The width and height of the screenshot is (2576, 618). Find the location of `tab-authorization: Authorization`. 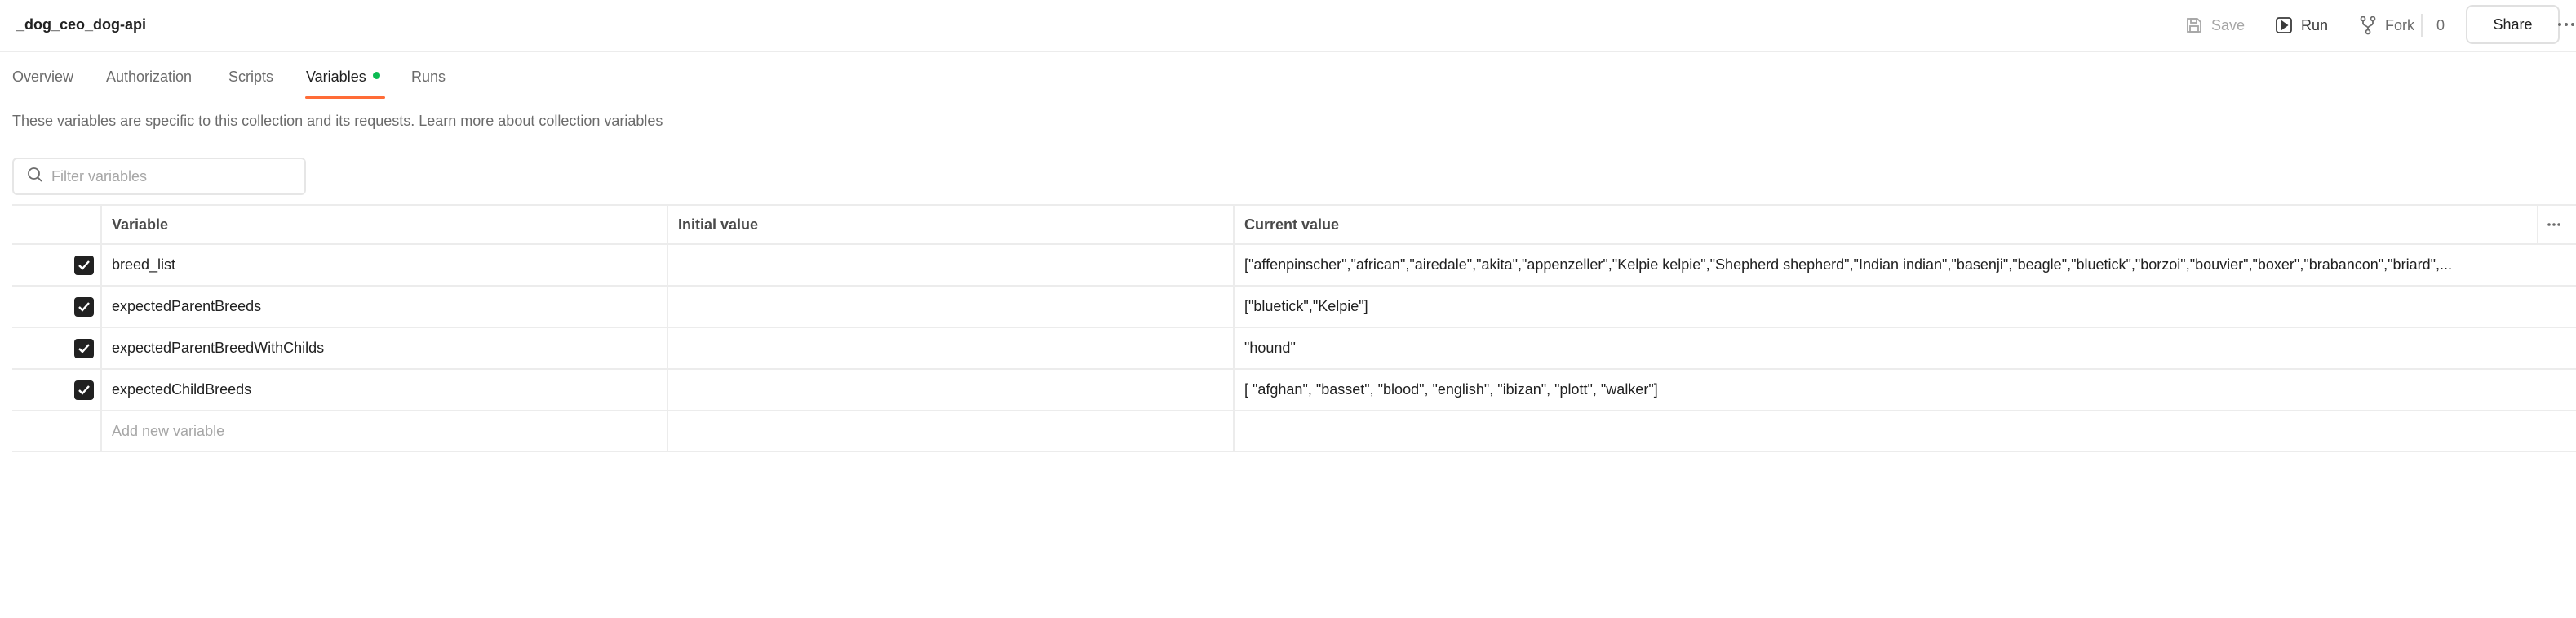

tab-authorization: Authorization is located at coordinates (149, 77).